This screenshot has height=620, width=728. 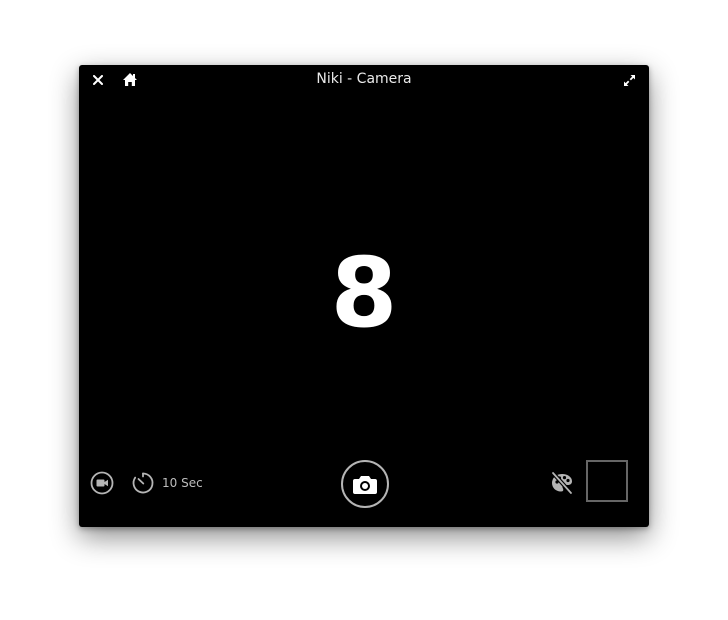 I want to click on timer-icon, so click(x=143, y=483).